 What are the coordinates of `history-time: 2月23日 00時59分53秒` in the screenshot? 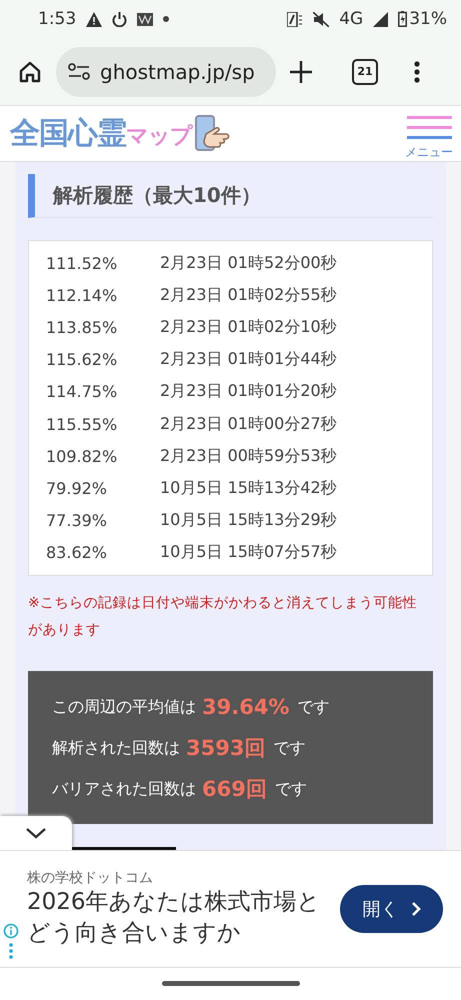 It's located at (248, 456).